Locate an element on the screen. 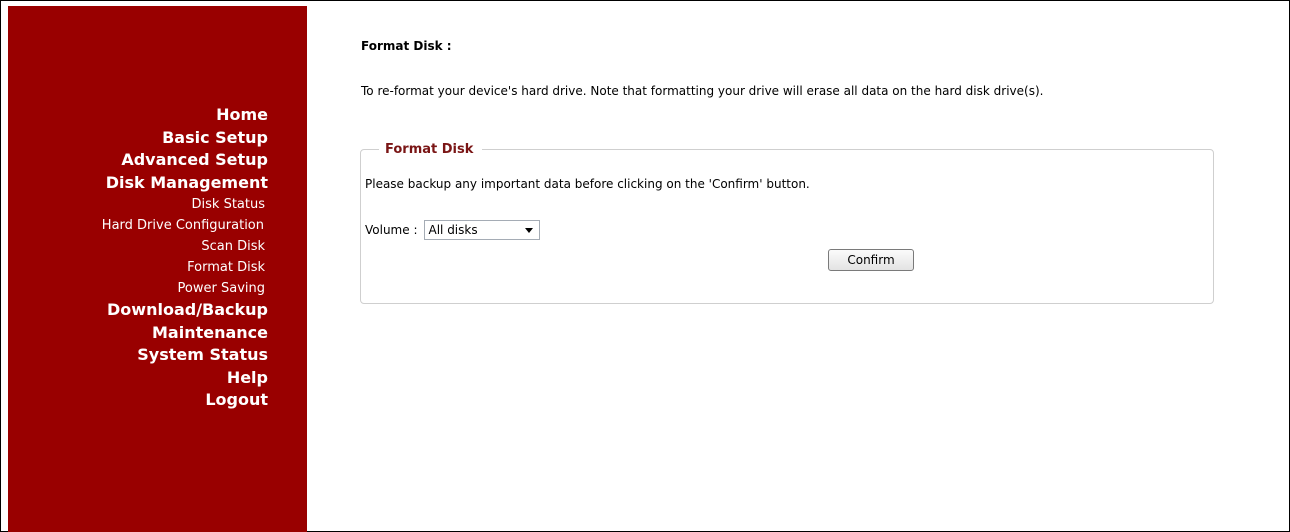 This screenshot has width=1290, height=532. sidebar-subitem-scan-disk: Scan Disk is located at coordinates (138, 246).